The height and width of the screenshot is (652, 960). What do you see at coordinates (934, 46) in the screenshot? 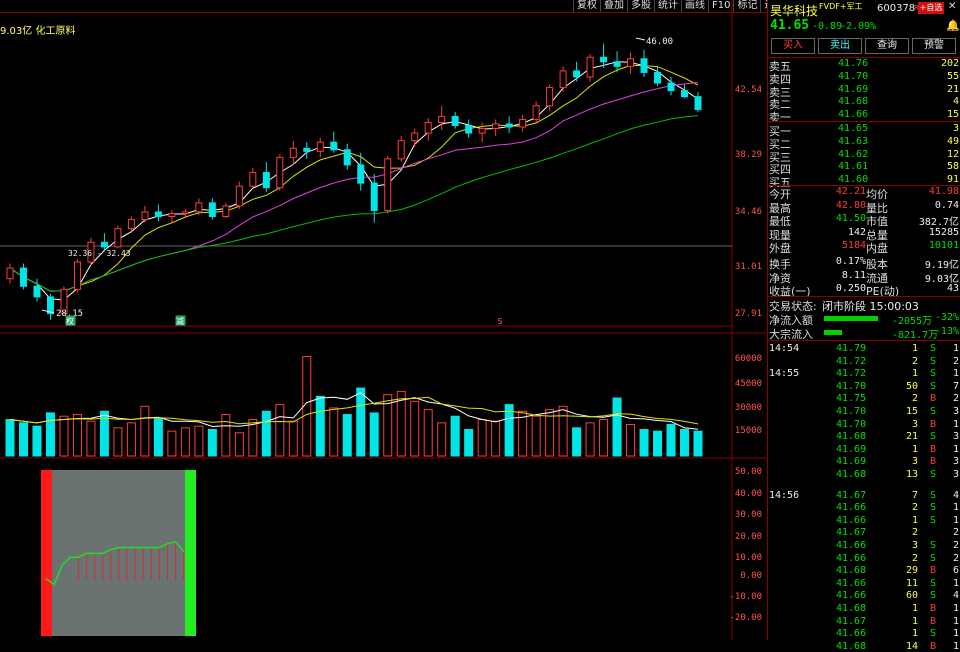
I see `alert-button: 预警` at bounding box center [934, 46].